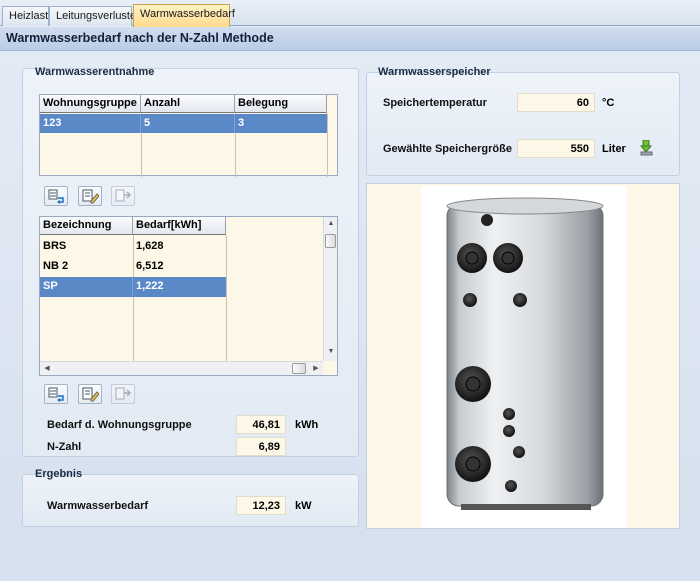 This screenshot has height=581, width=700. I want to click on speicher-panel, so click(523, 124).